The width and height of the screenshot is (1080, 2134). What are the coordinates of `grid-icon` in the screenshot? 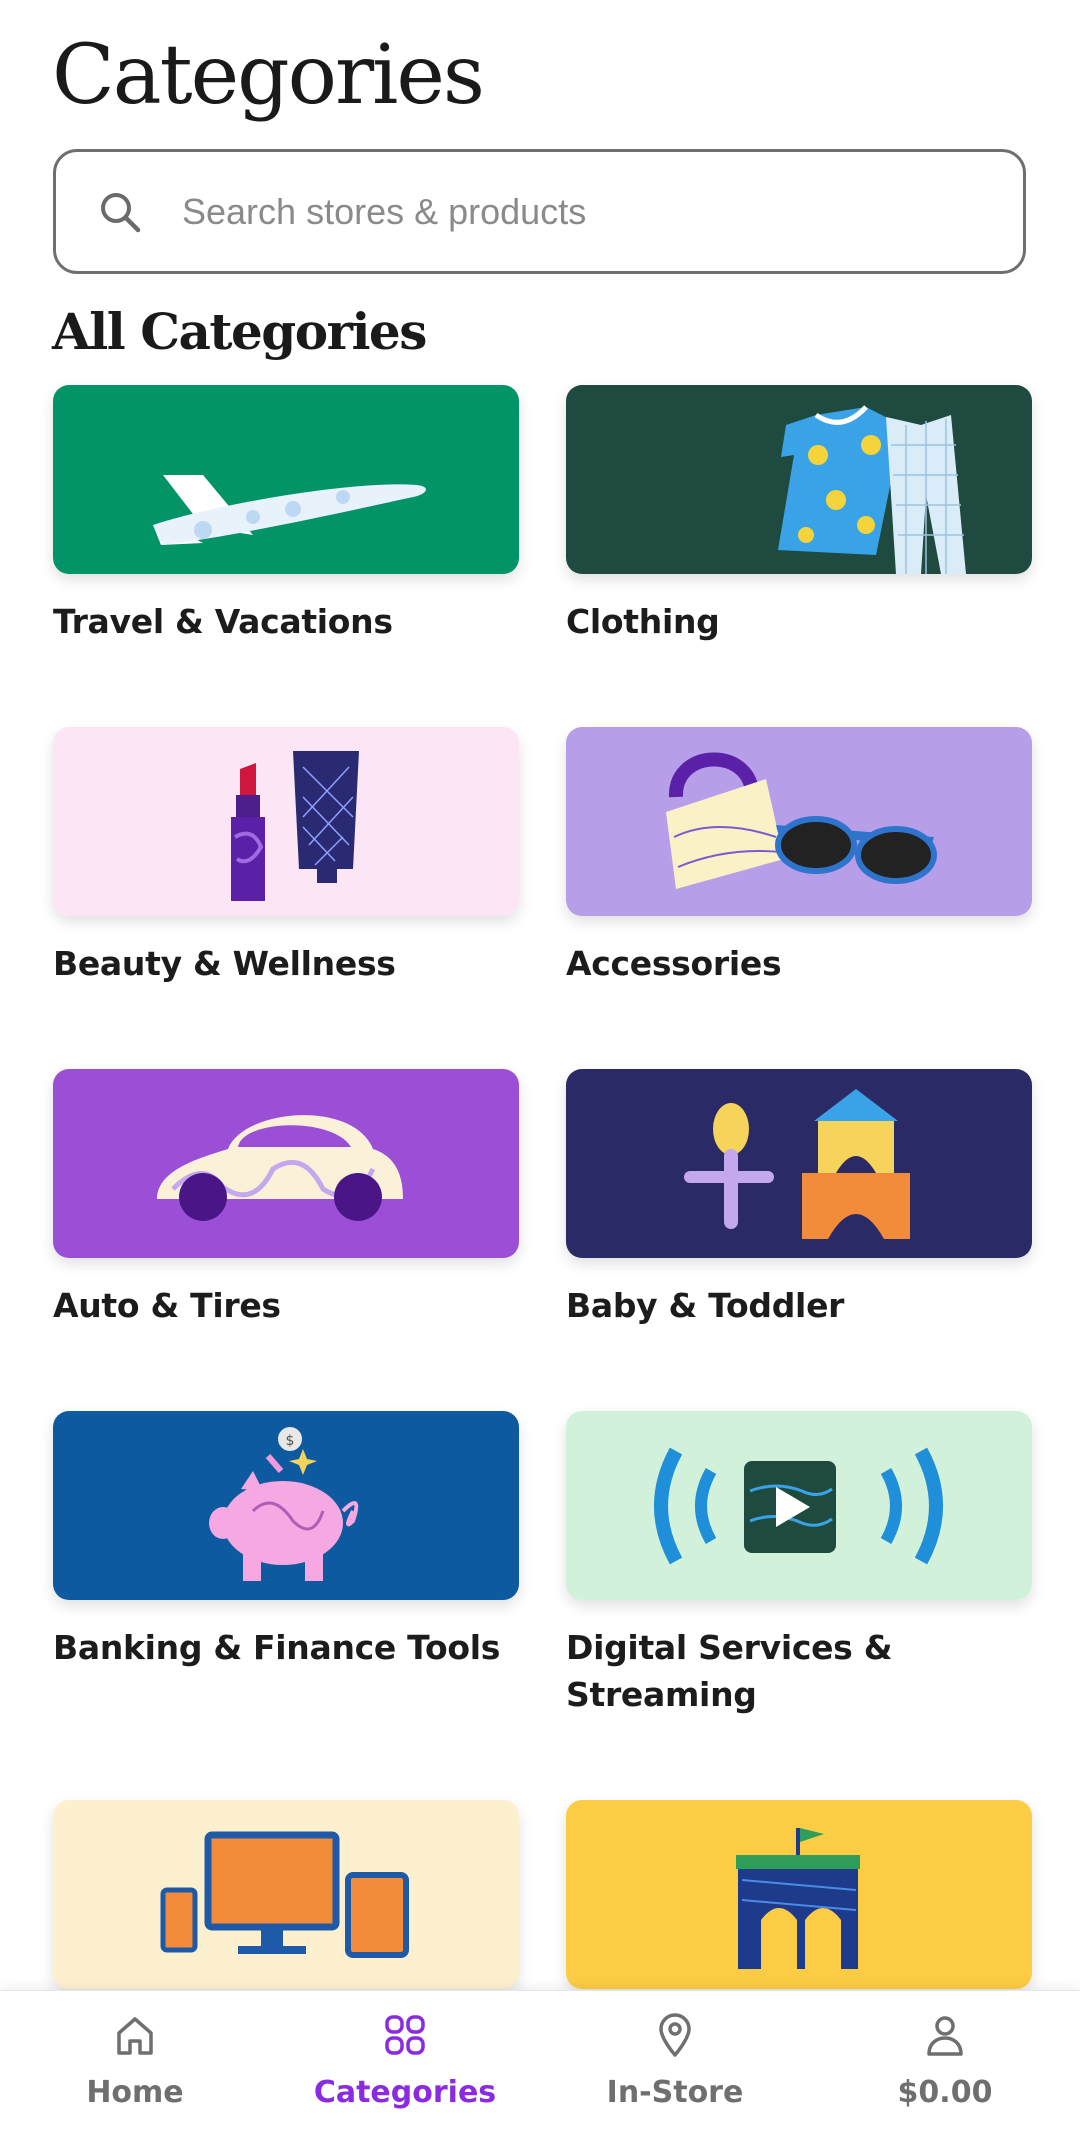 It's located at (405, 2035).